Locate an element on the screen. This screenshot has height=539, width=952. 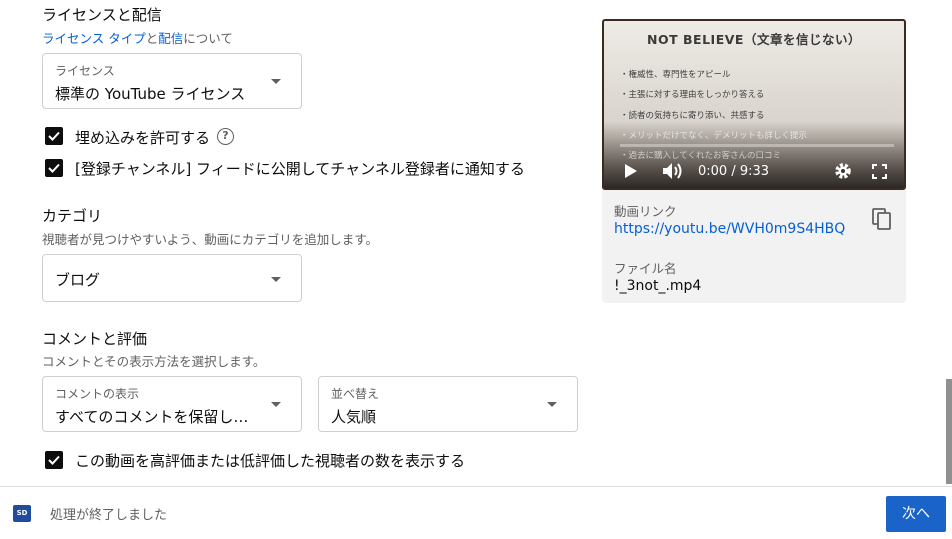
license-select-label: ライセンス is located at coordinates (85, 71).